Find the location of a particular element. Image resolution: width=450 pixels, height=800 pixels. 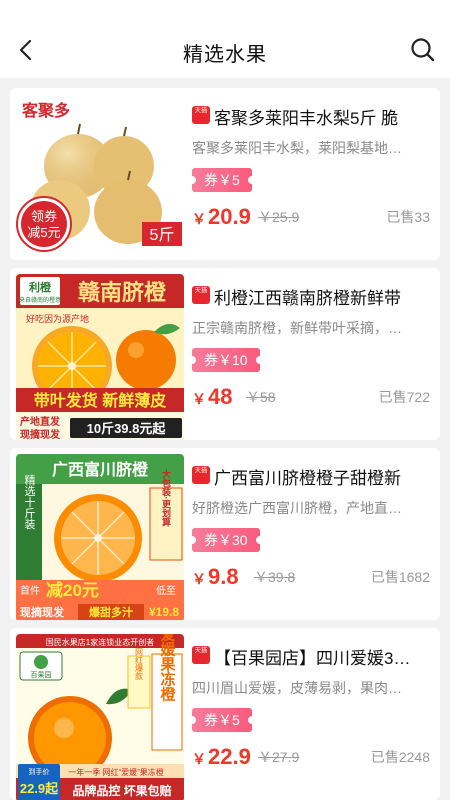

svg-text: 好吃因为源产地 is located at coordinates (57, 318).